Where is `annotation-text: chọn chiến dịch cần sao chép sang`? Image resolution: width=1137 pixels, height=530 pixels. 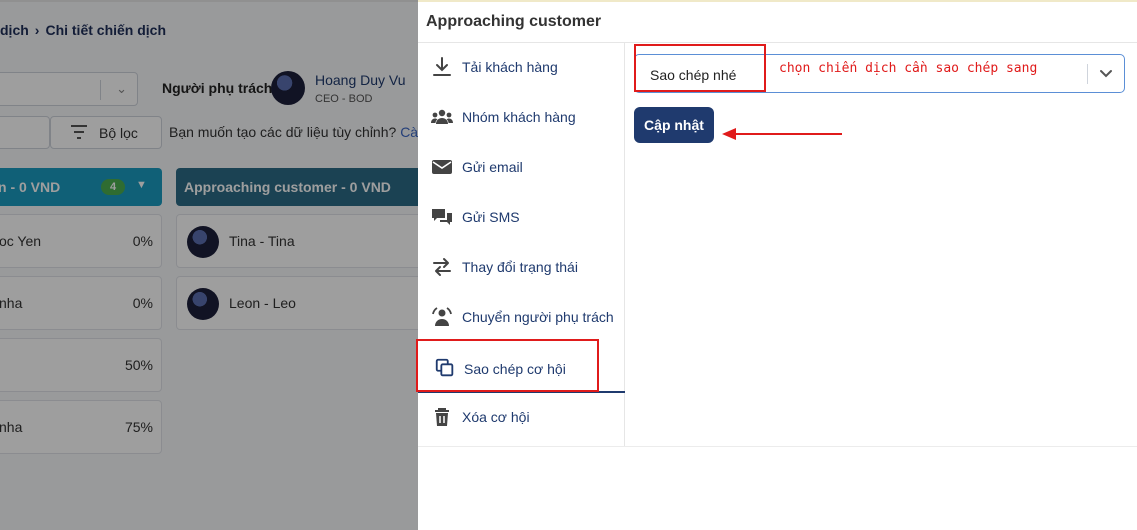 annotation-text: chọn chiến dịch cần sao chép sang is located at coordinates (908, 68).